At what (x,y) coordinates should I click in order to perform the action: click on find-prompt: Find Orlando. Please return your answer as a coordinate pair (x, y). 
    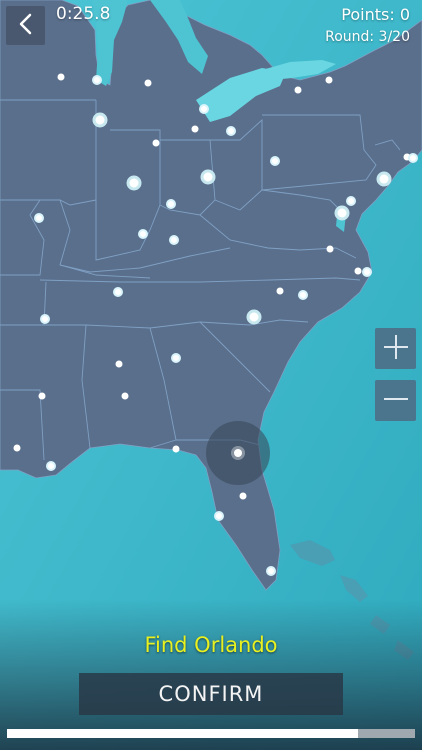
    Looking at the image, I should click on (211, 645).